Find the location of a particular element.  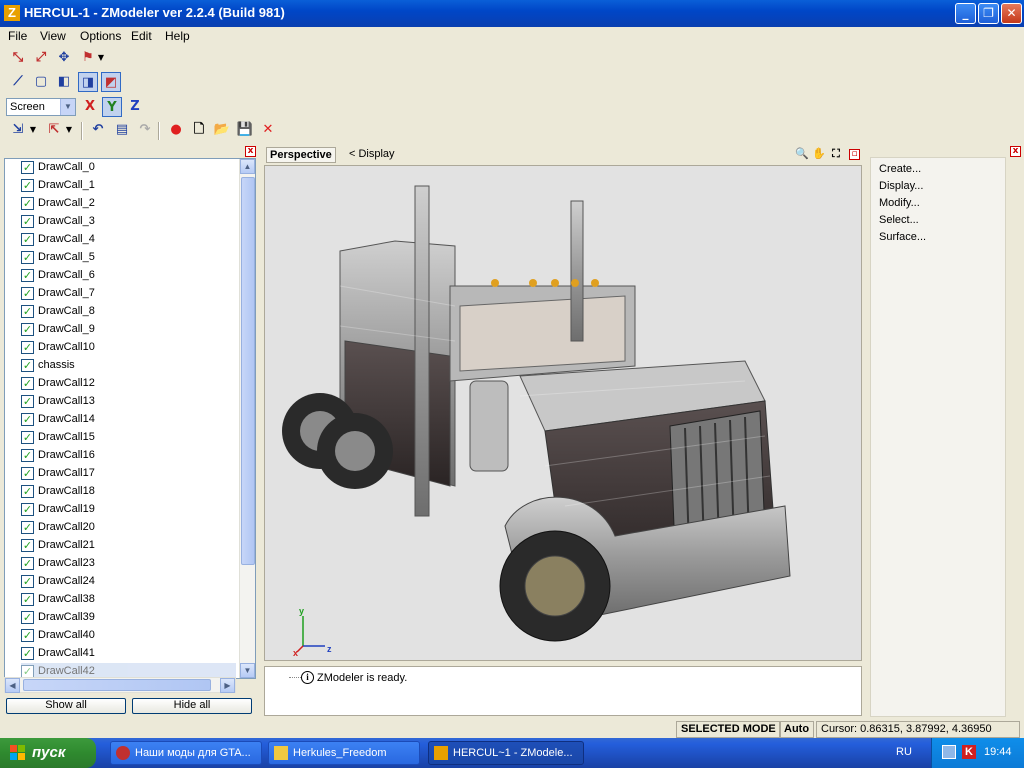

hide-all-button: Hide all is located at coordinates (192, 706).